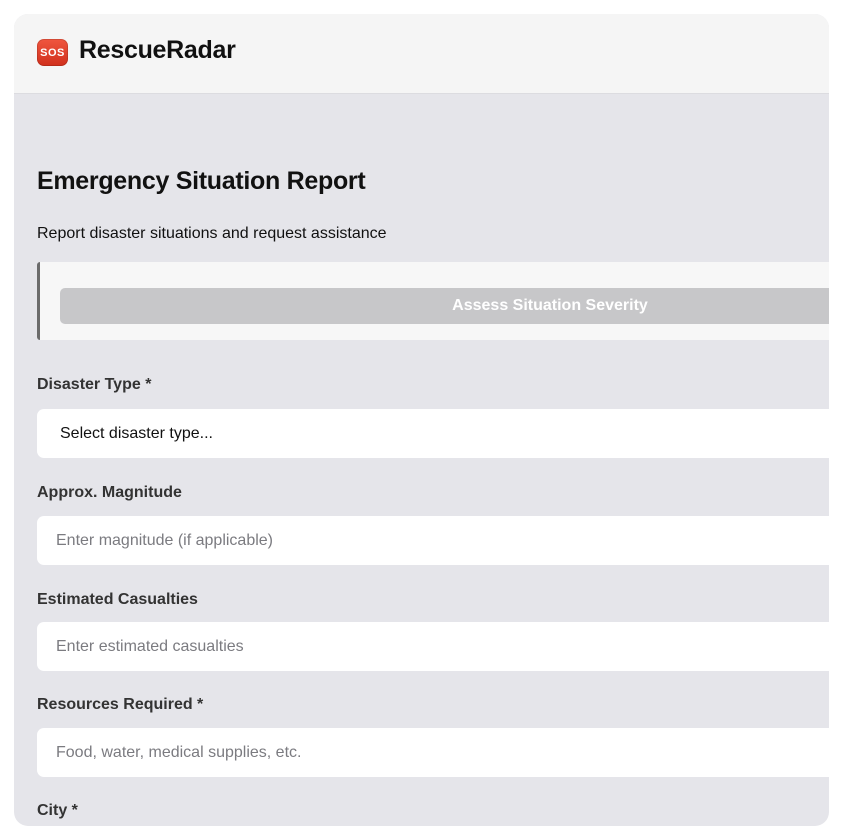  I want to click on app-header: SOS RescueRadar, so click(421, 54).